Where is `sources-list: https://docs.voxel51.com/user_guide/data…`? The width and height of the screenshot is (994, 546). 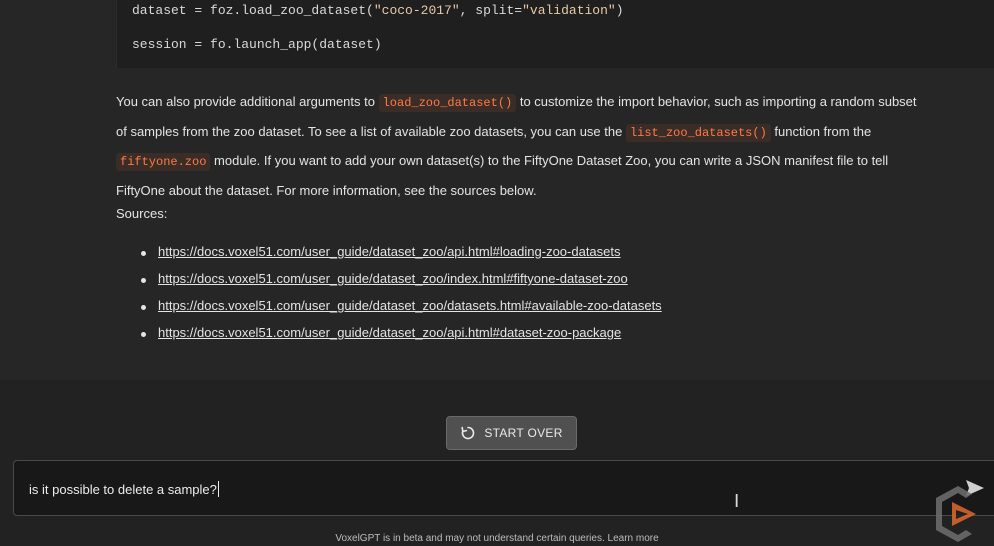 sources-list: https://docs.voxel51.com/user_guide/data… is located at coordinates (401, 298).